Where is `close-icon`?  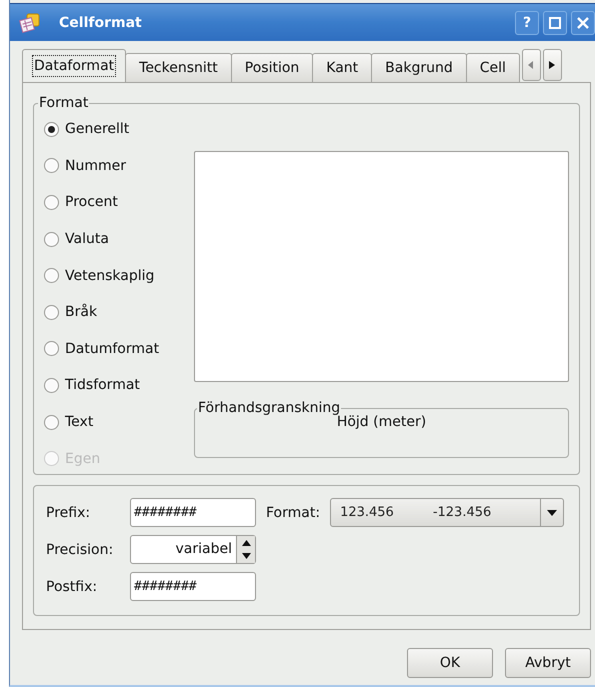
close-icon is located at coordinates (583, 22).